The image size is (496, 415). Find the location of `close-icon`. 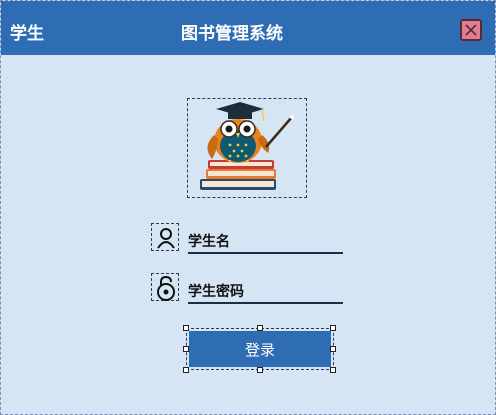

close-icon is located at coordinates (471, 30).